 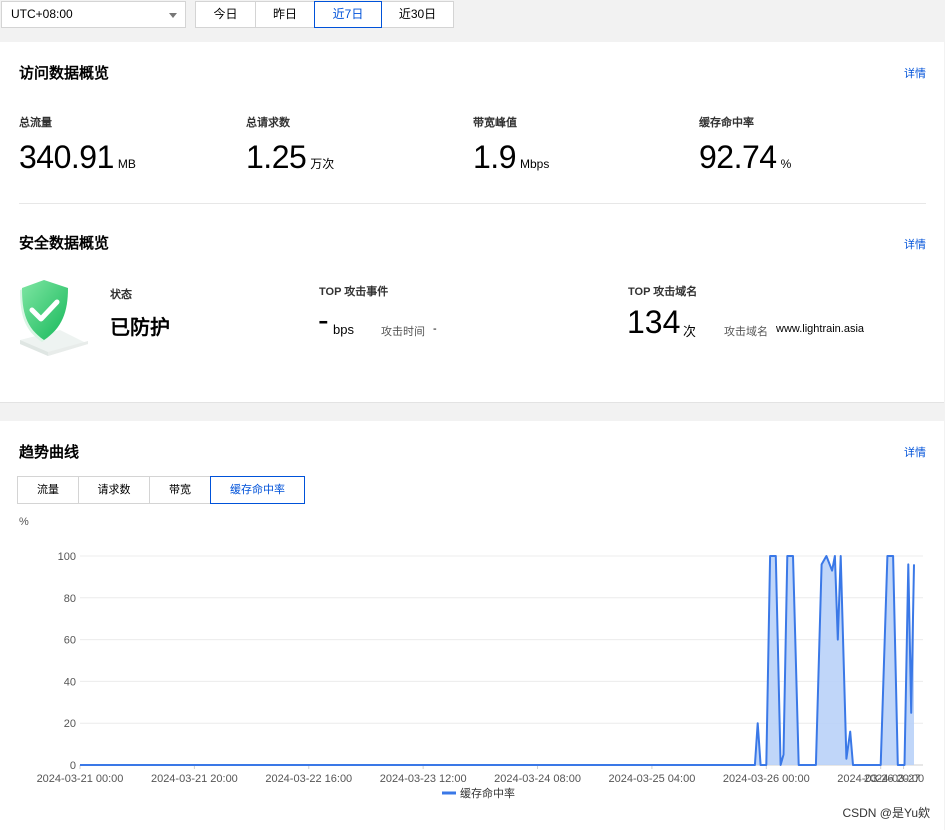 What do you see at coordinates (93, 14) in the screenshot?
I see `timezone-select: UTC+08:00` at bounding box center [93, 14].